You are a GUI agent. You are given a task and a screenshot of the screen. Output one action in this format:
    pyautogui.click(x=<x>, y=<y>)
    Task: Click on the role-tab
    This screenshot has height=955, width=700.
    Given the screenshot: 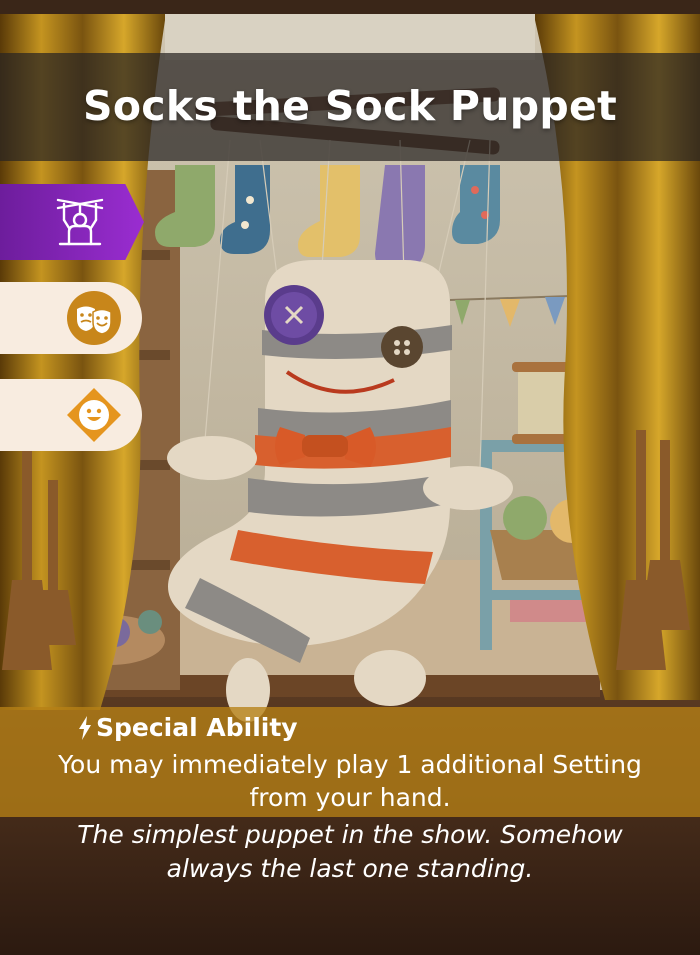 What is the action you would take?
    pyautogui.click(x=72, y=222)
    